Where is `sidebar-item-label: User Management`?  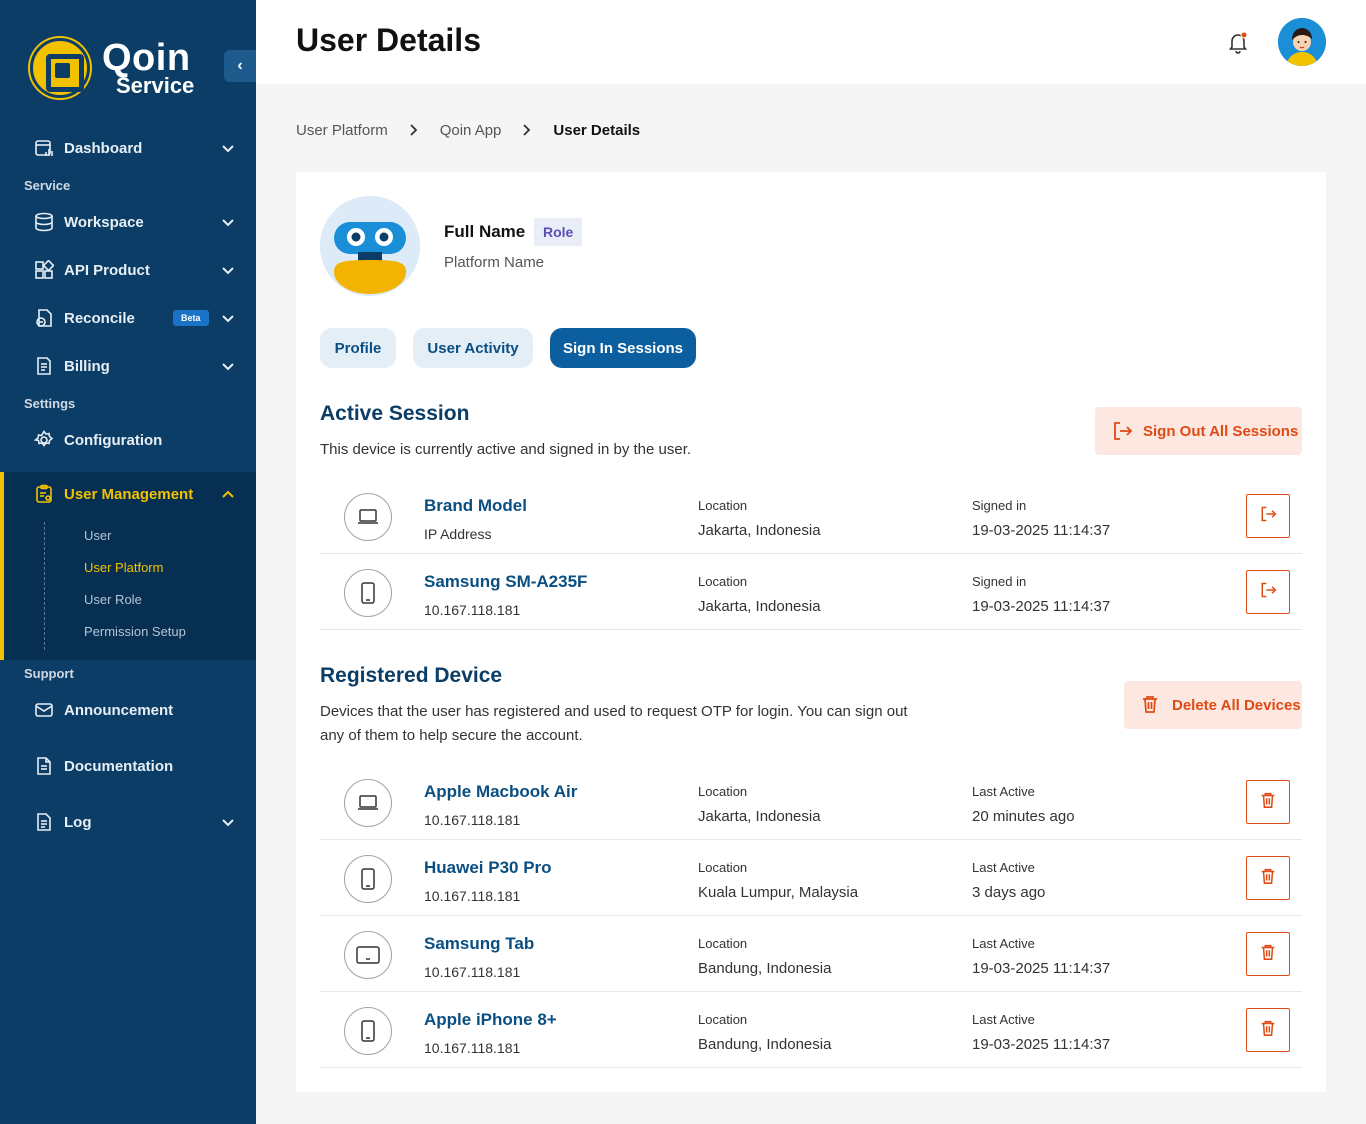 sidebar-item-label: User Management is located at coordinates (129, 494).